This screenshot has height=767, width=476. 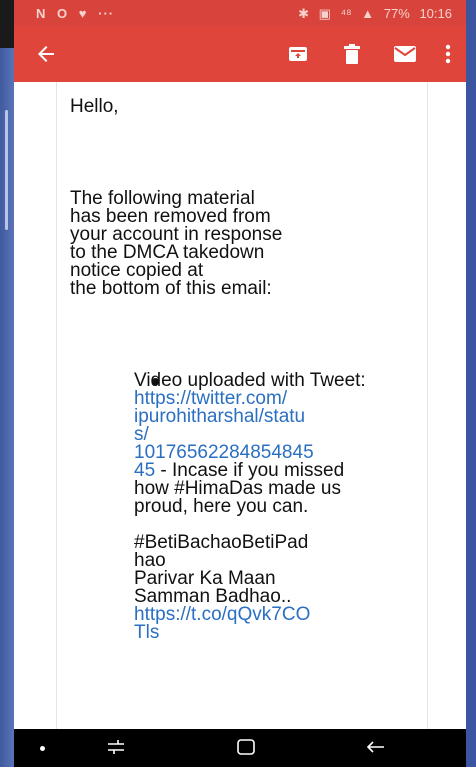 What do you see at coordinates (368, 13) in the screenshot?
I see `signal-icon: ▲` at bounding box center [368, 13].